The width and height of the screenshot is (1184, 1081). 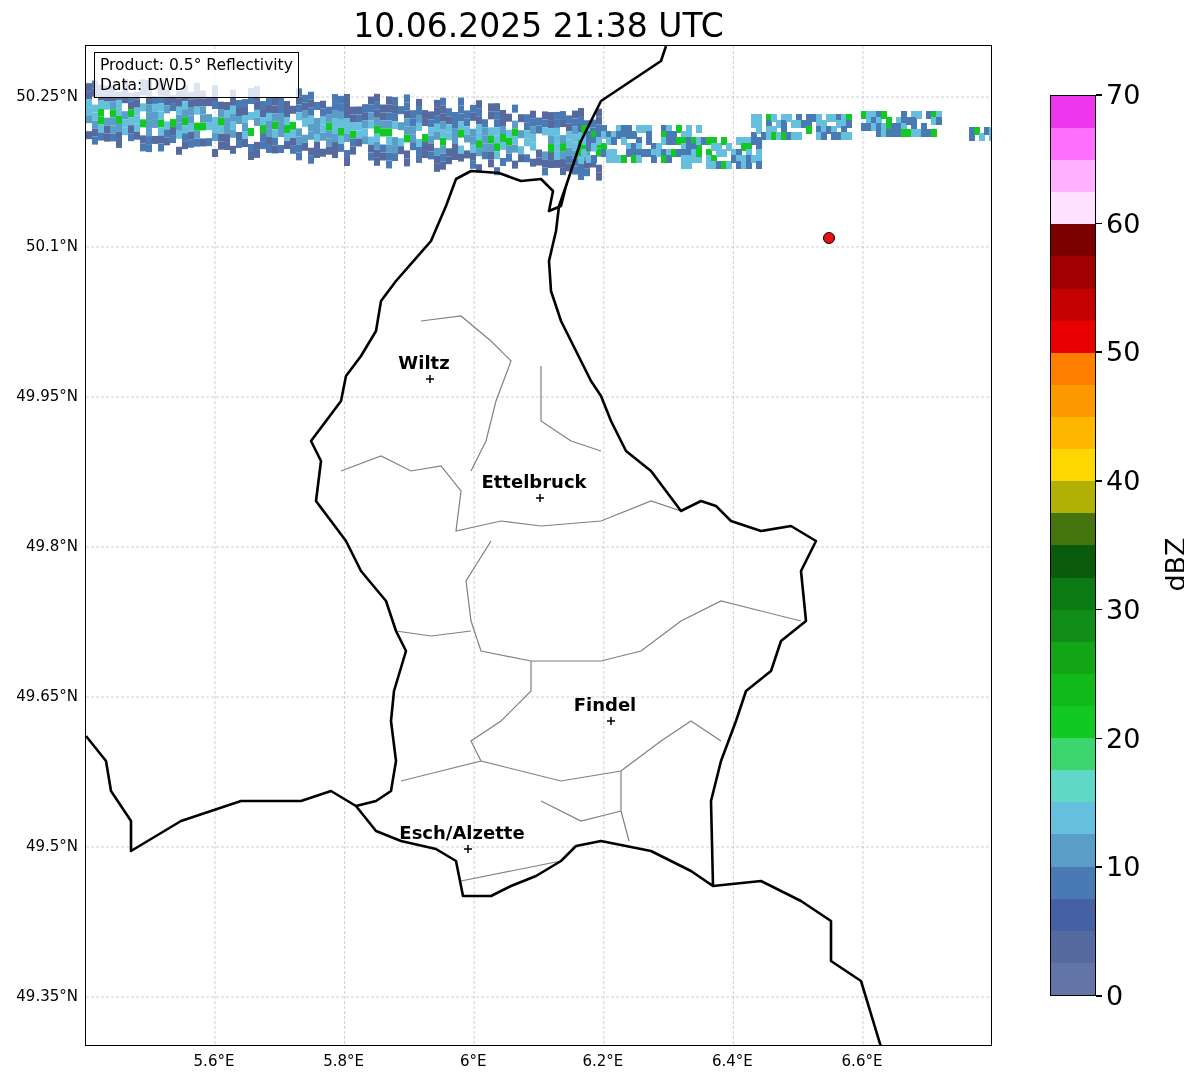 I want to click on scale-tick-label: 30, so click(x=1123, y=609).